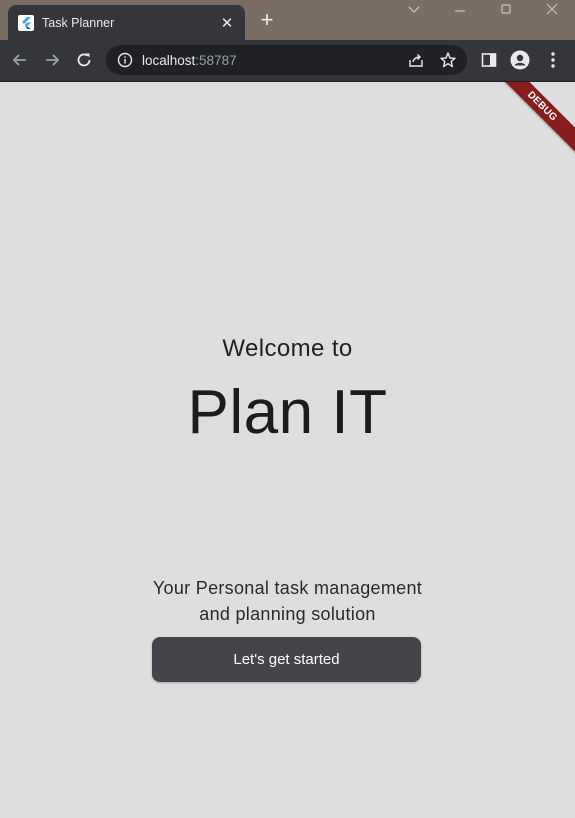  What do you see at coordinates (268, 60) in the screenshot?
I see `url-text: localhost:58787` at bounding box center [268, 60].